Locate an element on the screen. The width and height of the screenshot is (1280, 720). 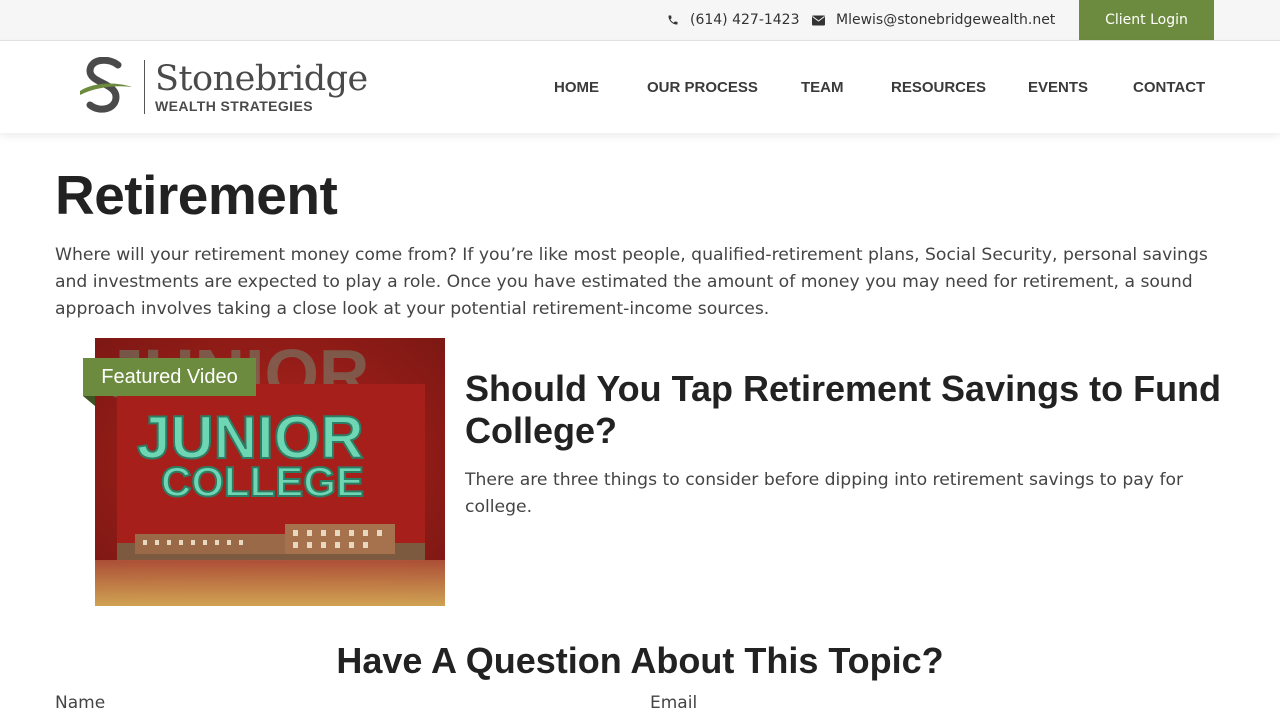
phone-icon is located at coordinates (673, 20).